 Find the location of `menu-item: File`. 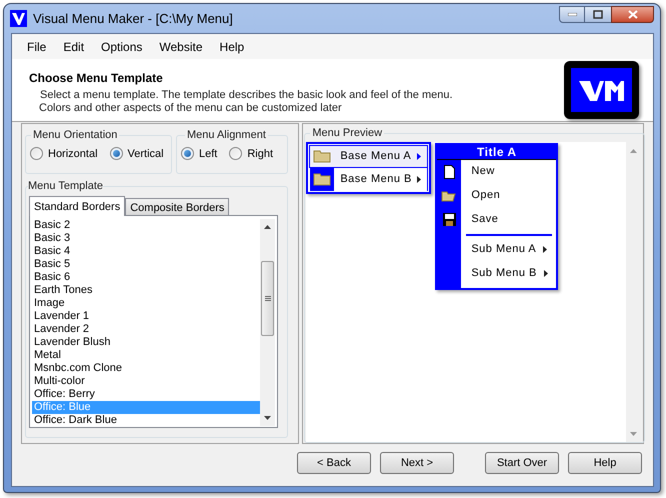

menu-item: File is located at coordinates (37, 47).